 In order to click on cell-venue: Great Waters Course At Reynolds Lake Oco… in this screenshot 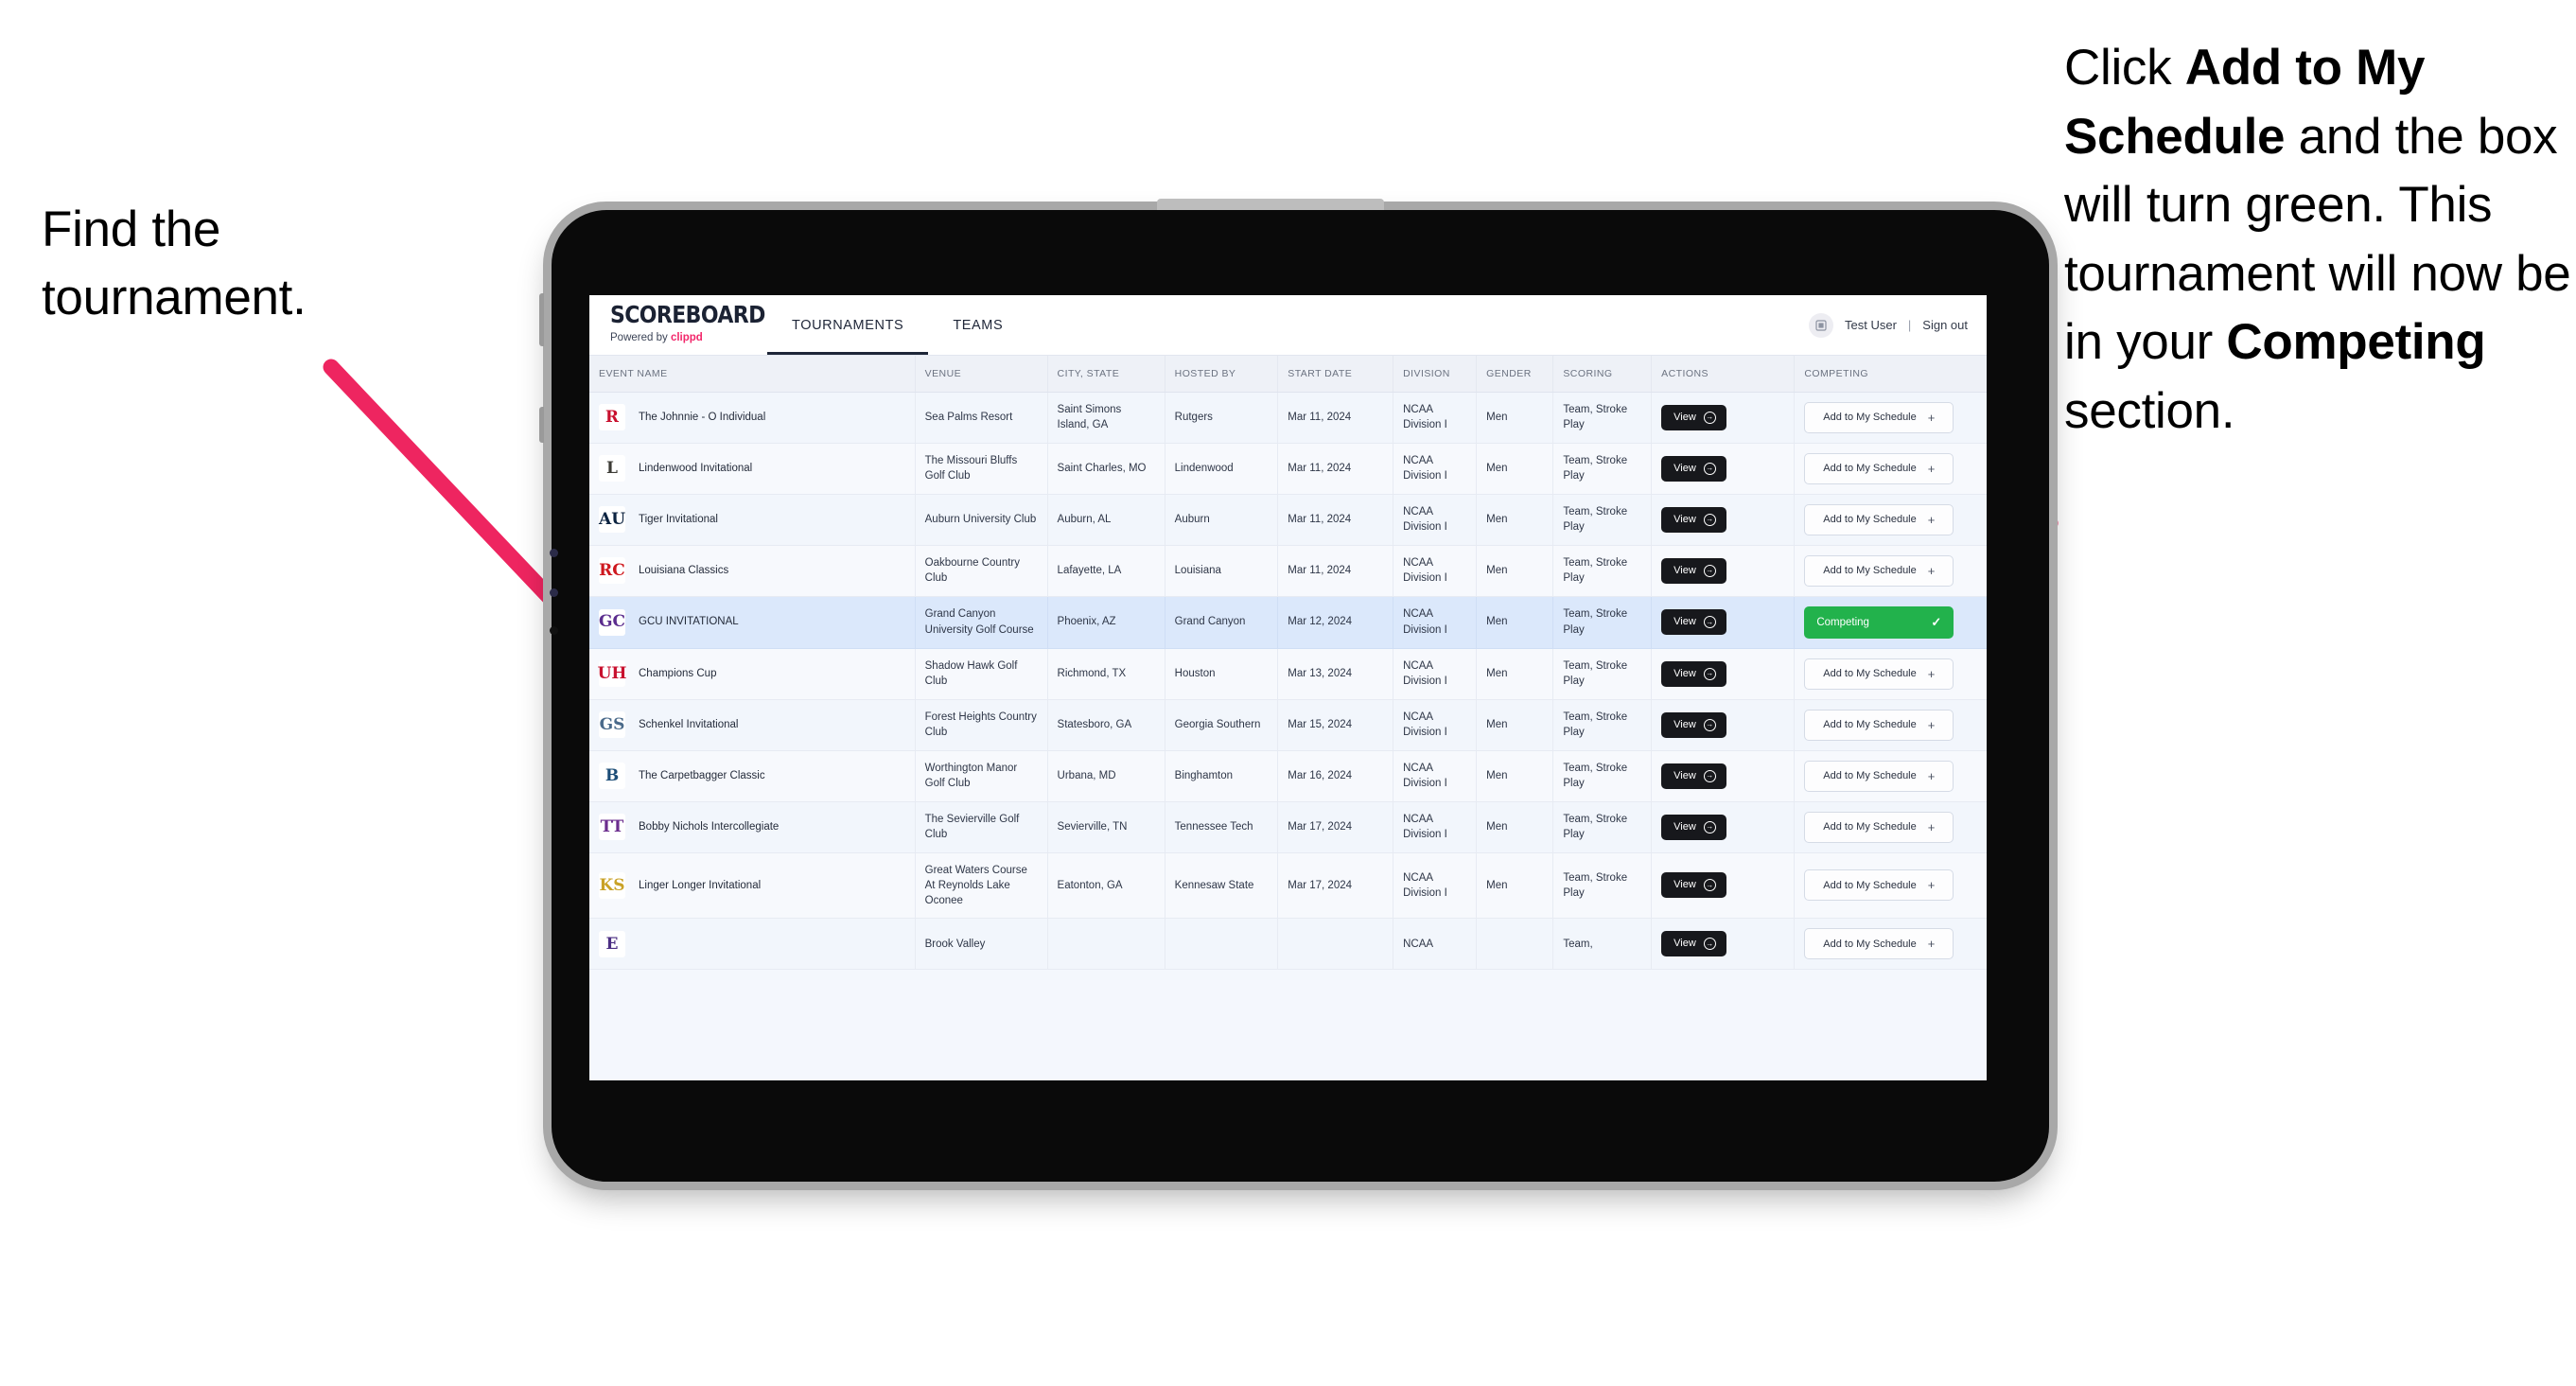, I will do `click(981, 886)`.